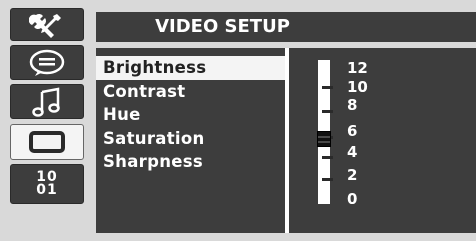 This screenshot has height=241, width=476. Describe the element at coordinates (190, 162) in the screenshot. I see `menu-item-sharpness: Sharpness` at that location.